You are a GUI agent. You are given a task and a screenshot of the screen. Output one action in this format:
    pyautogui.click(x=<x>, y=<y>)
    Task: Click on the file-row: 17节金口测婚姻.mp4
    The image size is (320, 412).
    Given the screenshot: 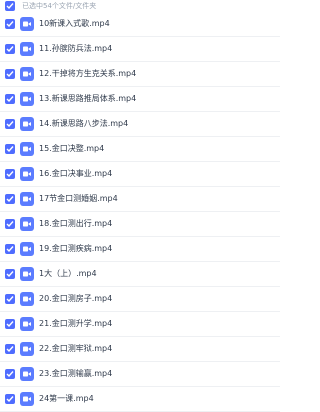 What is the action you would take?
    pyautogui.click(x=140, y=199)
    